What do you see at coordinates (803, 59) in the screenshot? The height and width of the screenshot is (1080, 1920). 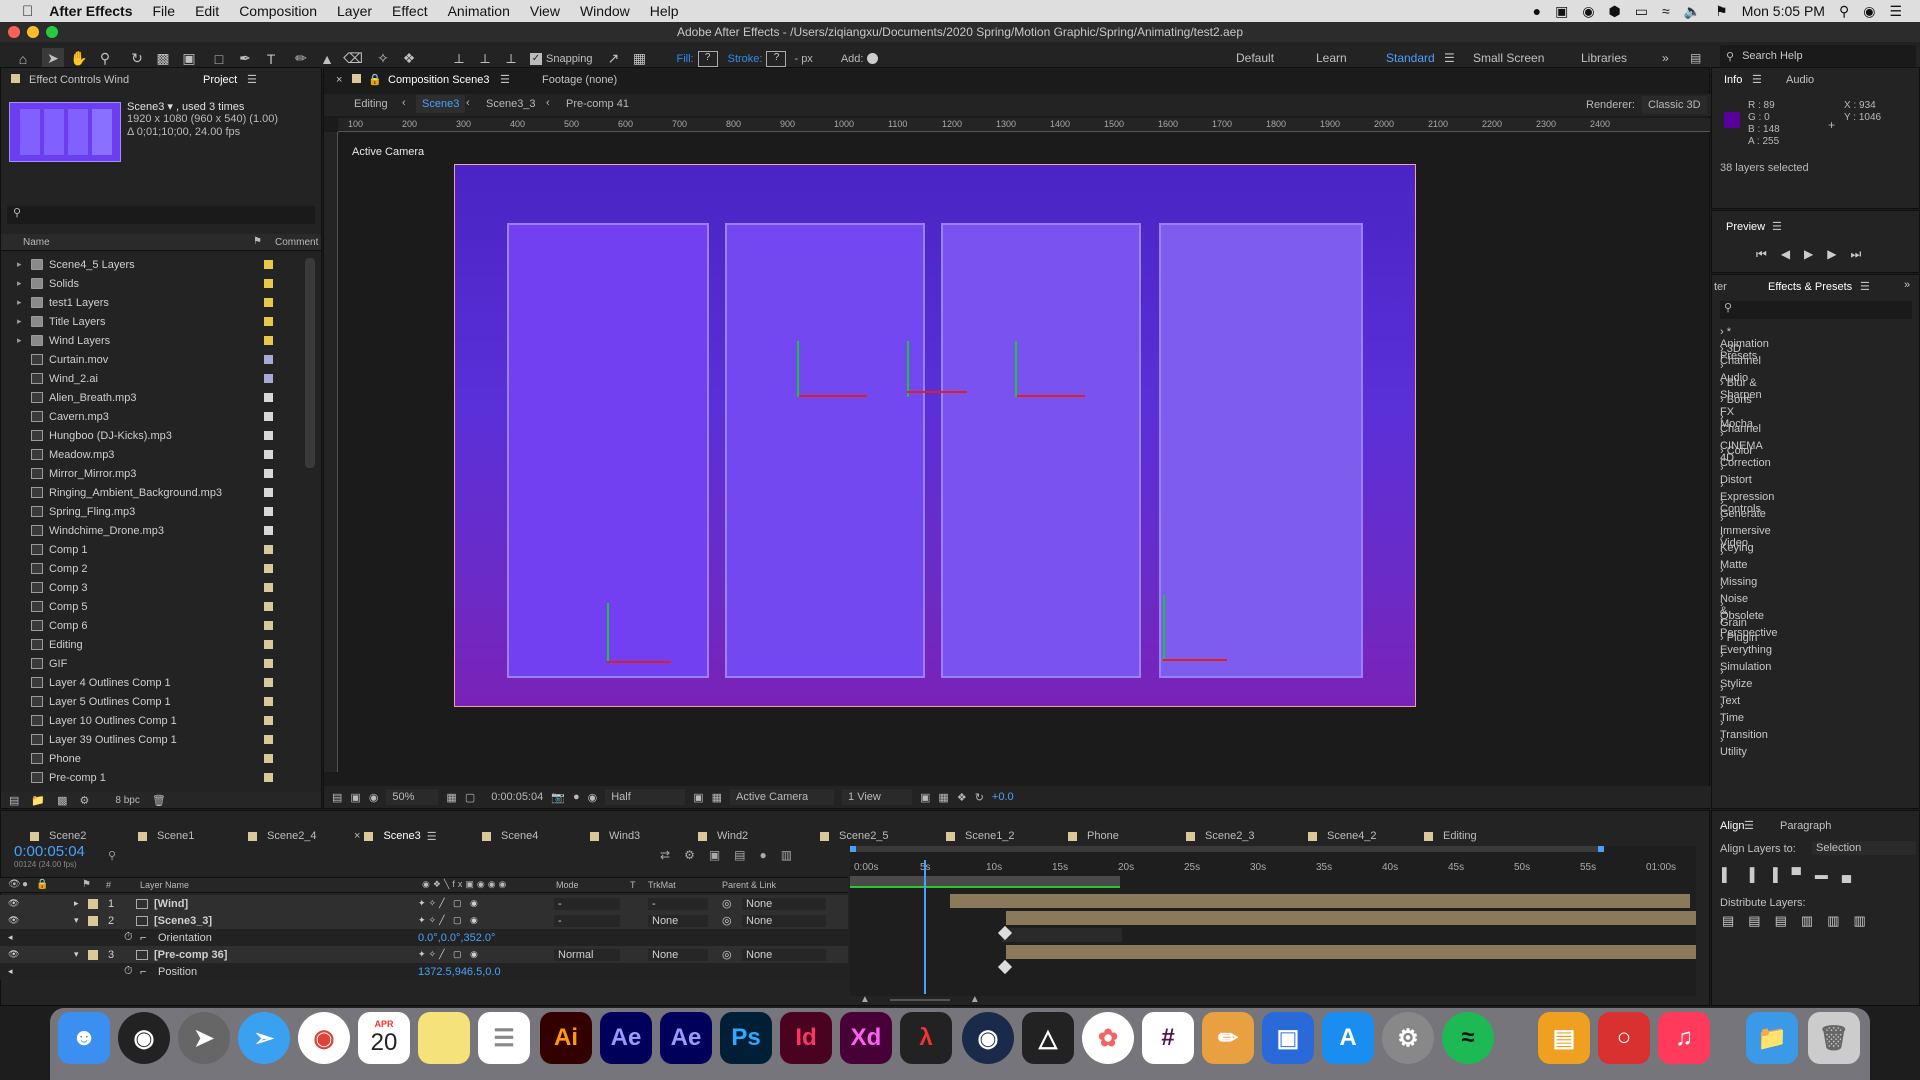 I see `stroke-width: - px` at bounding box center [803, 59].